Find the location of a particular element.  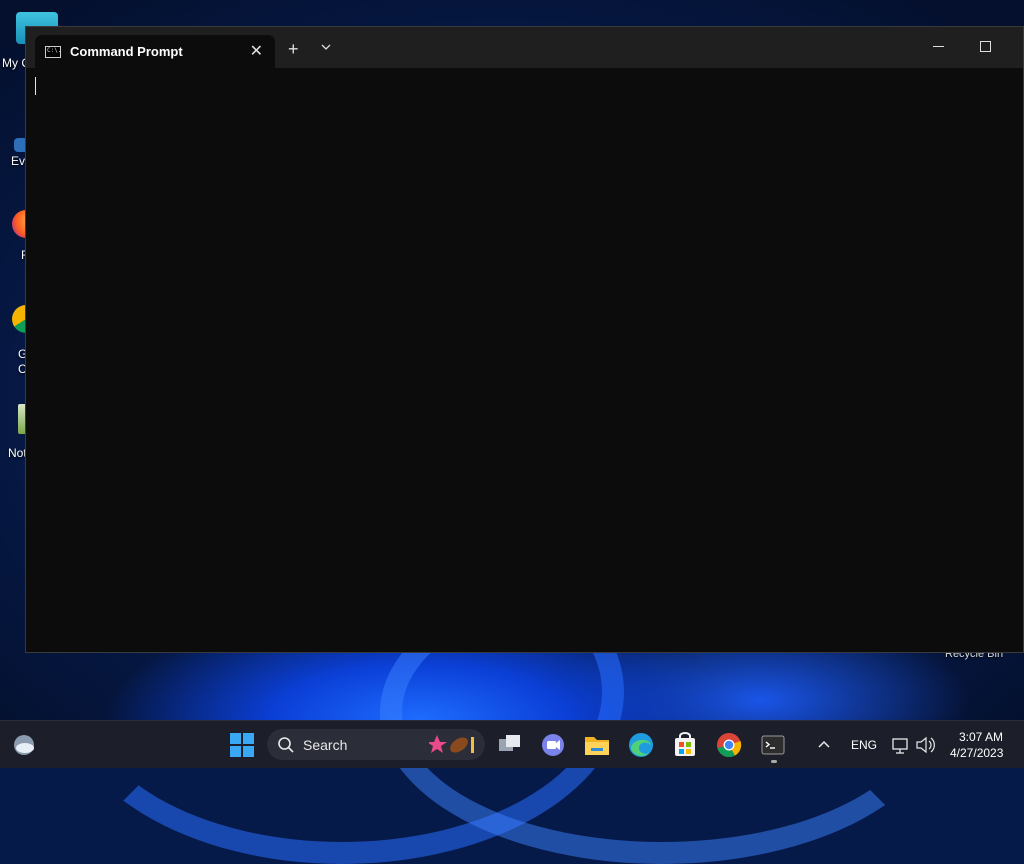

search-highlight-icon is located at coordinates (451, 744).